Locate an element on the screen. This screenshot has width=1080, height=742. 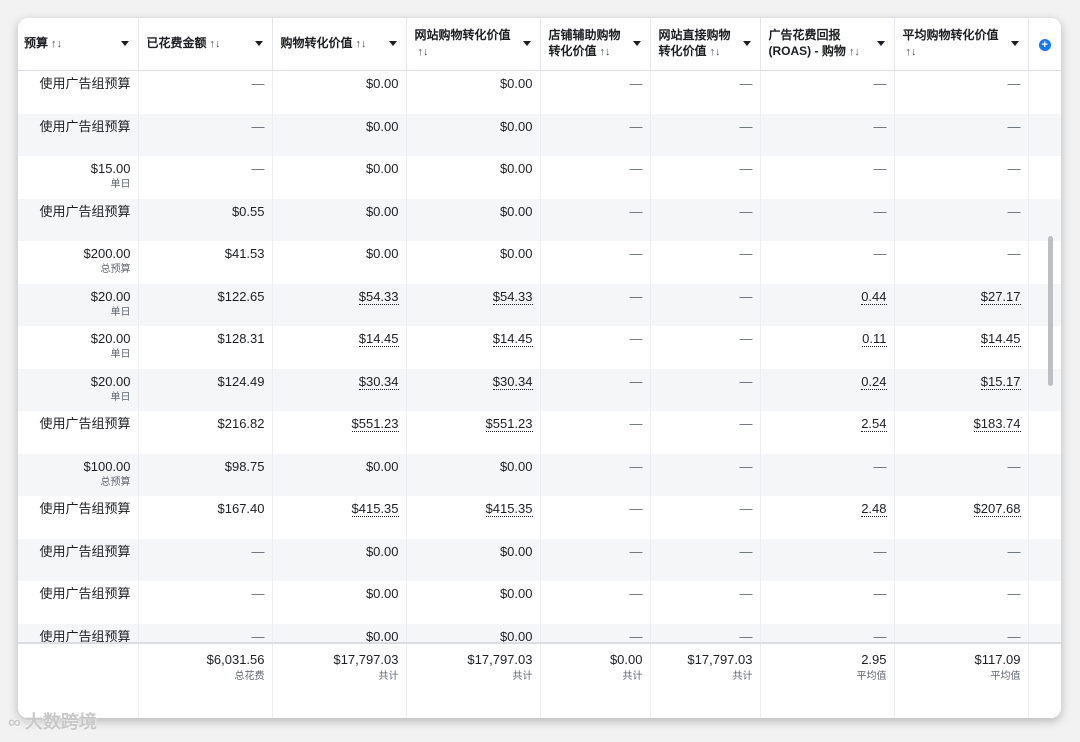
column-header-label: 网站购物转化价值 is located at coordinates (462, 35).